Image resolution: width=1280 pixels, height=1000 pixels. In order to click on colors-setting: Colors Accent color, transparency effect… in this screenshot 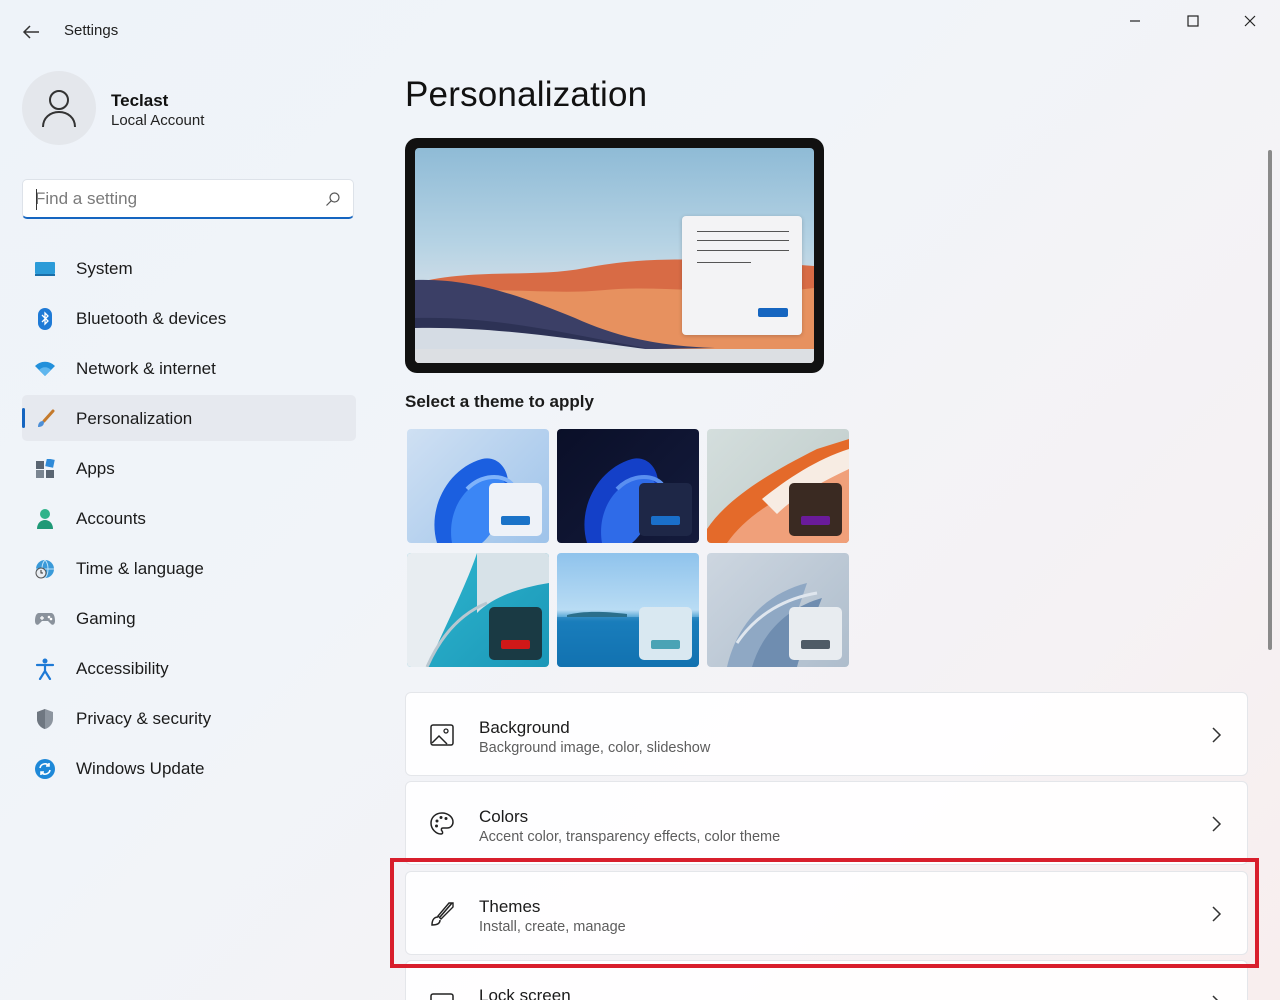, I will do `click(826, 823)`.